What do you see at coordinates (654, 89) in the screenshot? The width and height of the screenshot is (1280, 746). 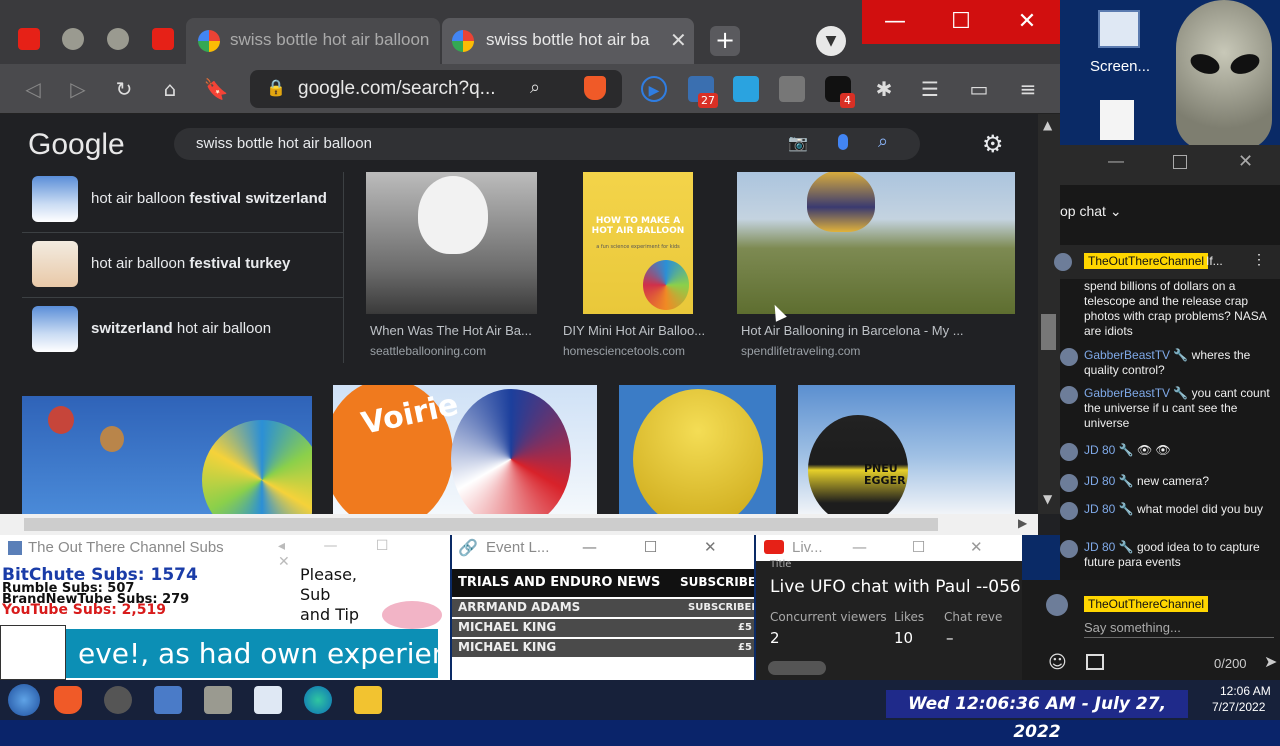 I see `media-play-icon: ▶` at bounding box center [654, 89].